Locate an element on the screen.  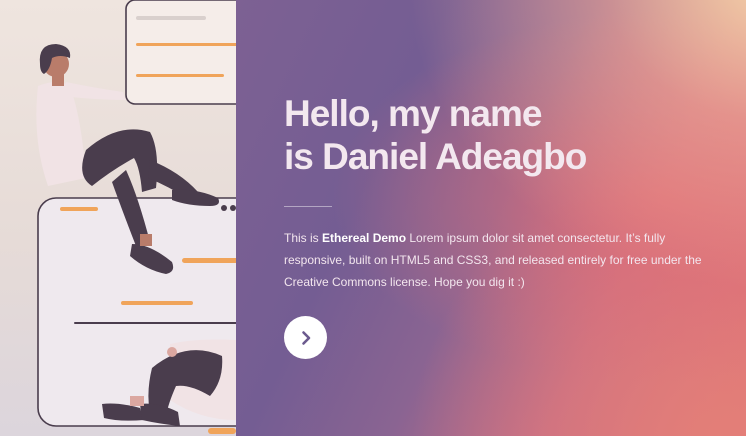
card-top is located at coordinates (180, 52).